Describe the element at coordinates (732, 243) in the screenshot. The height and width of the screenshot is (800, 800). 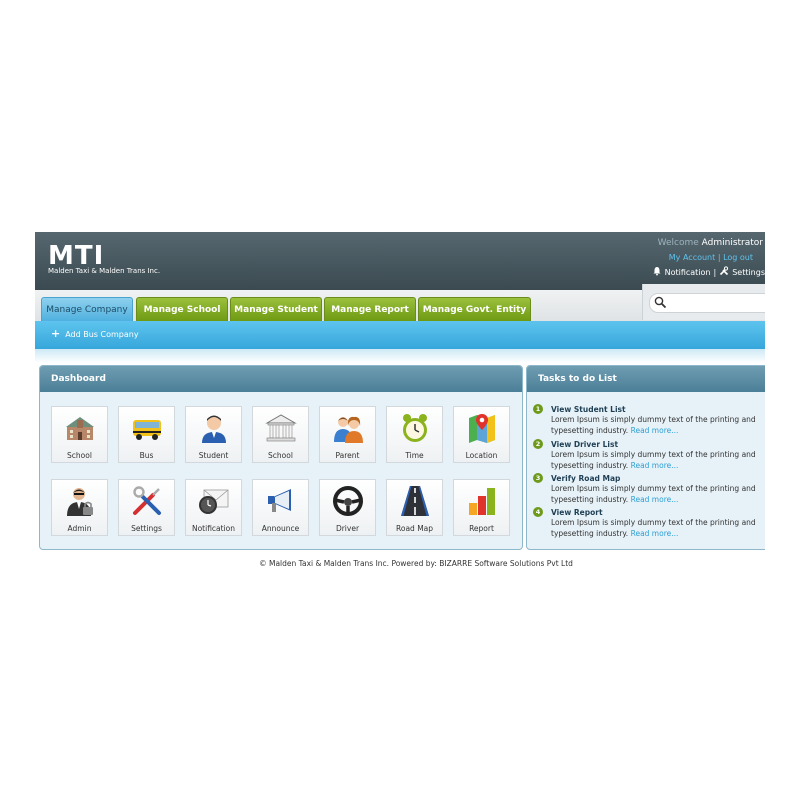
I see `username: Administrator` at that location.